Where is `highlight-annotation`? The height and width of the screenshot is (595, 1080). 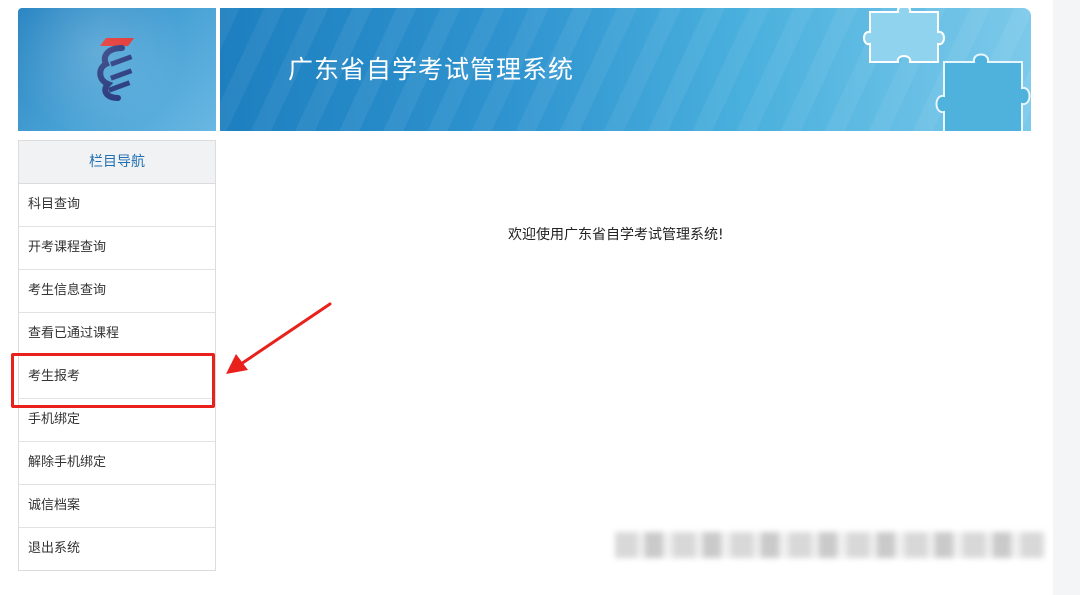
highlight-annotation is located at coordinates (113, 380).